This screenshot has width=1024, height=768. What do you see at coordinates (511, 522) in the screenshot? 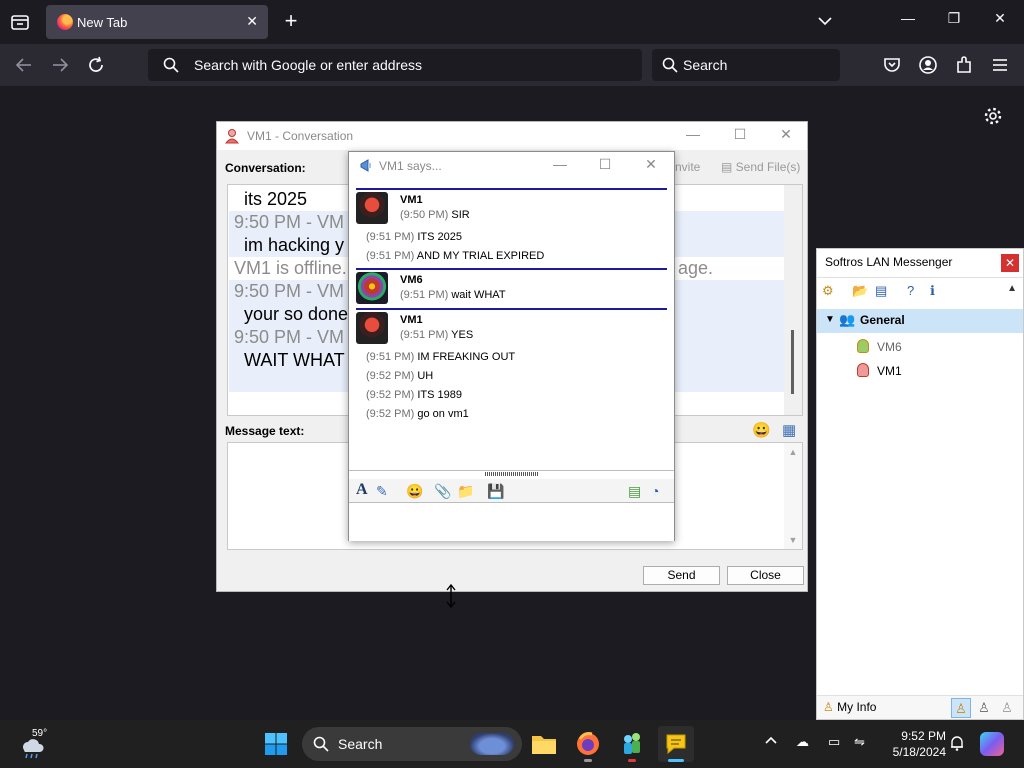
I see `popup-reply-input` at bounding box center [511, 522].